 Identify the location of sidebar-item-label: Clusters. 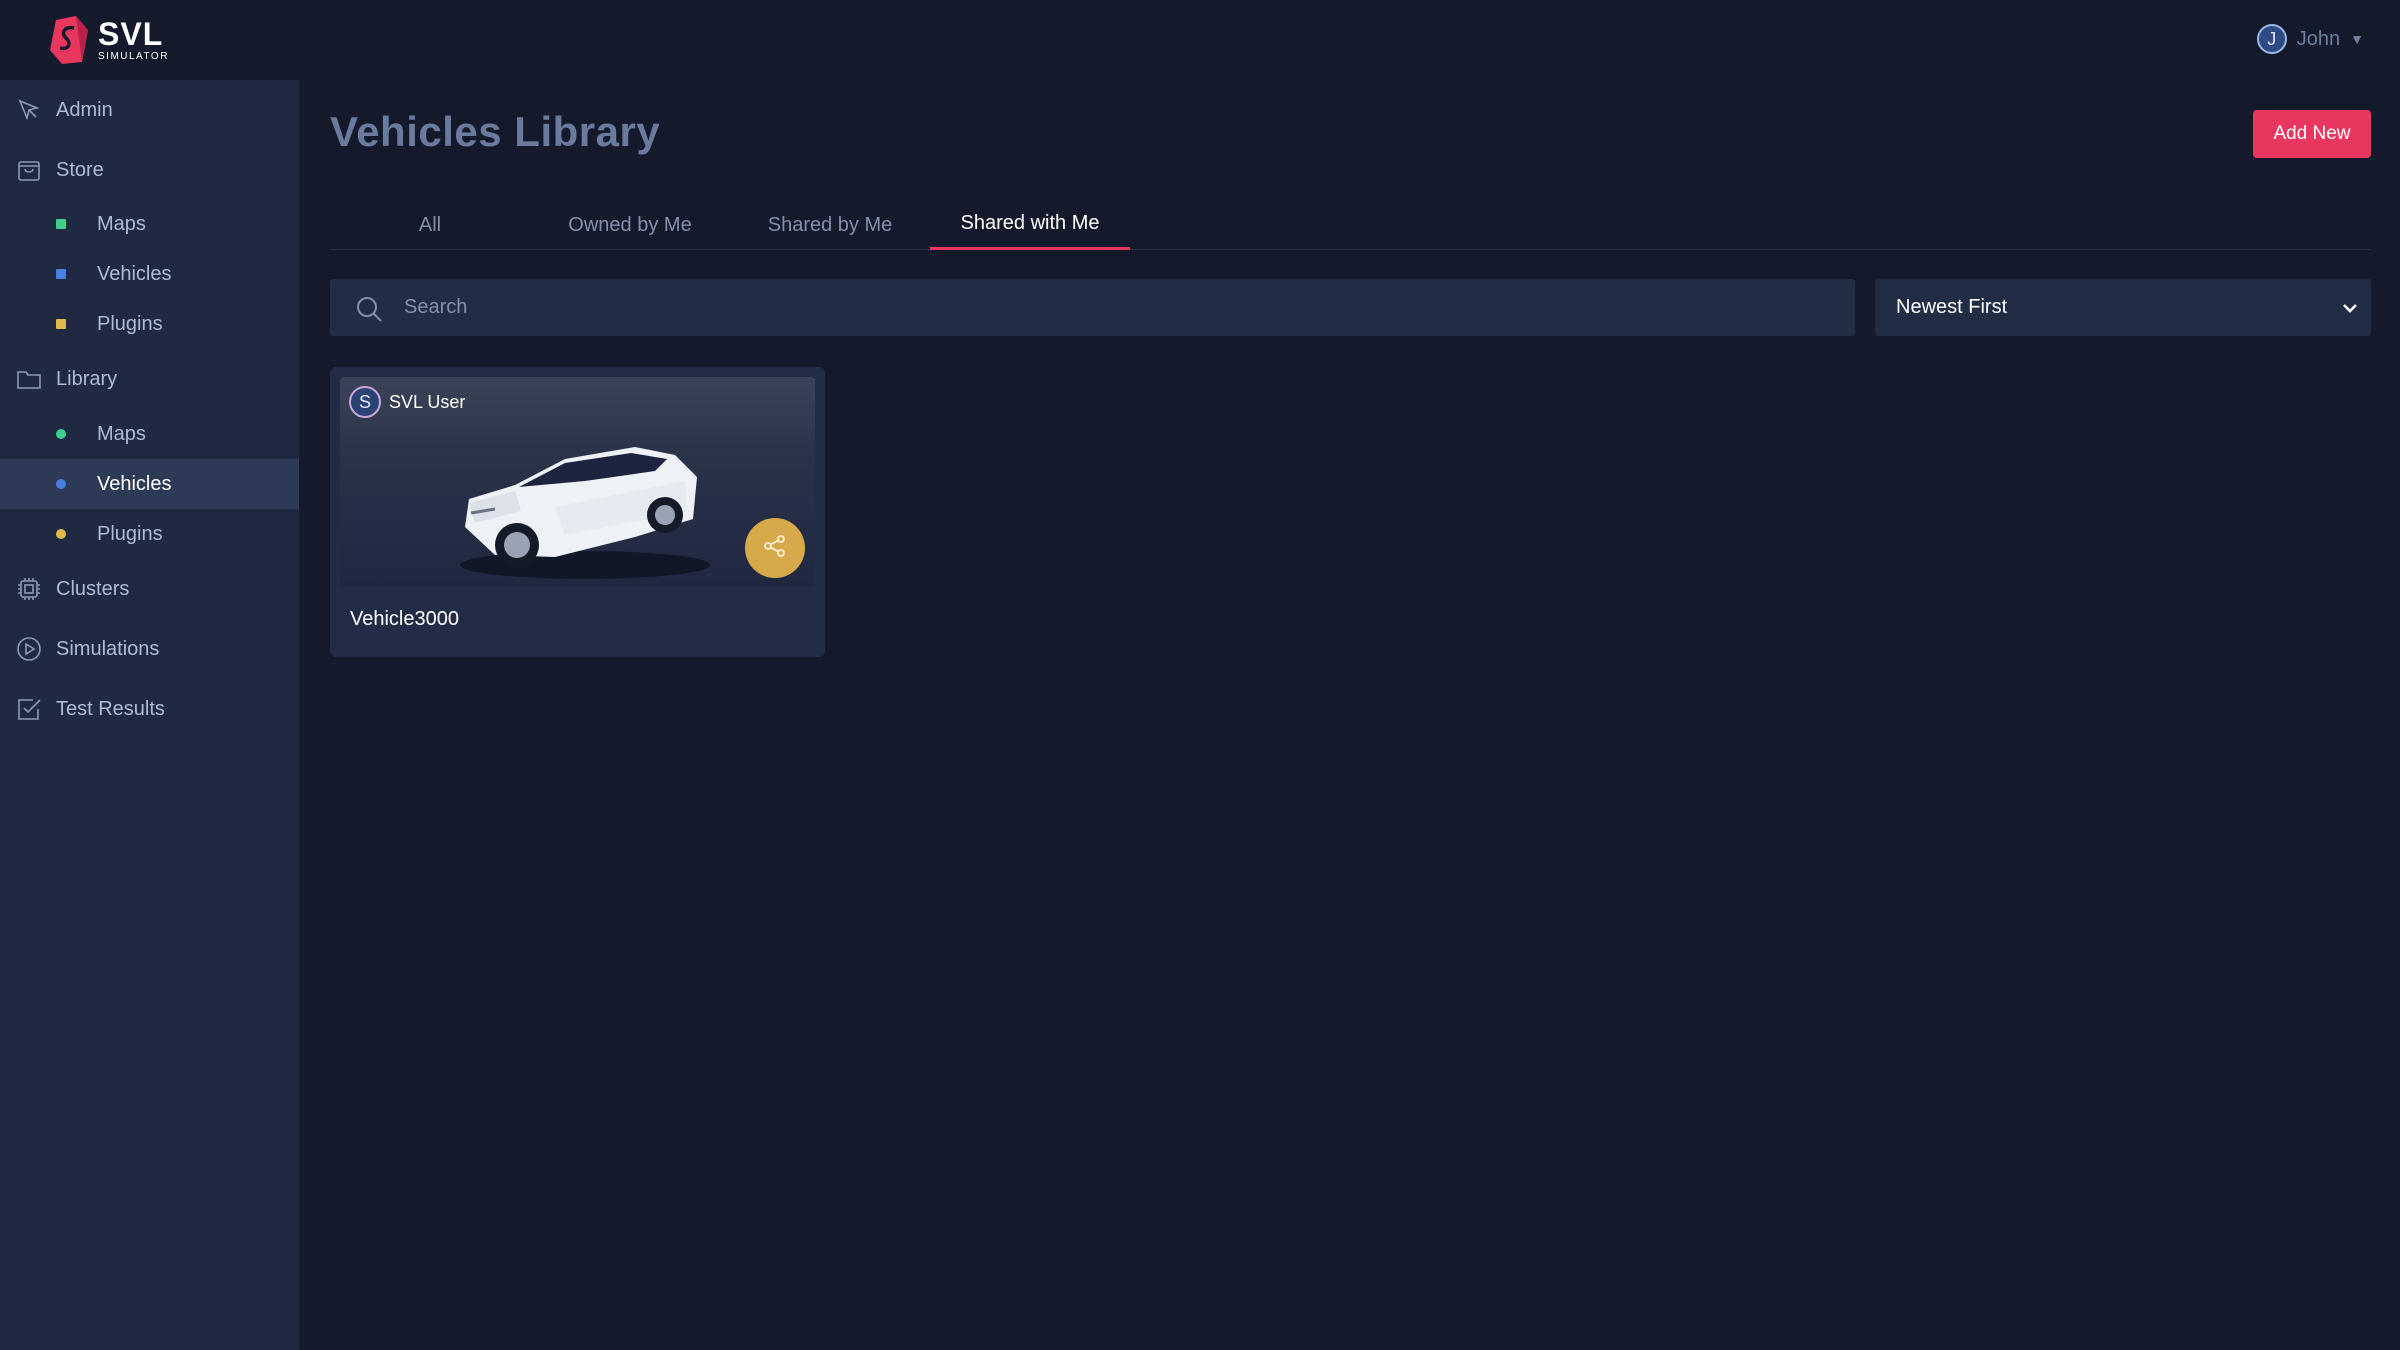
(93, 588).